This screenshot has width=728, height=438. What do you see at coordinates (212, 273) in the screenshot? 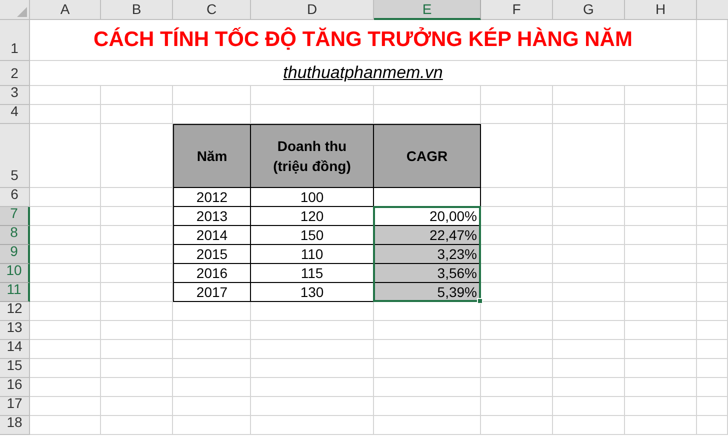
I see `table-cell: 2016` at bounding box center [212, 273].